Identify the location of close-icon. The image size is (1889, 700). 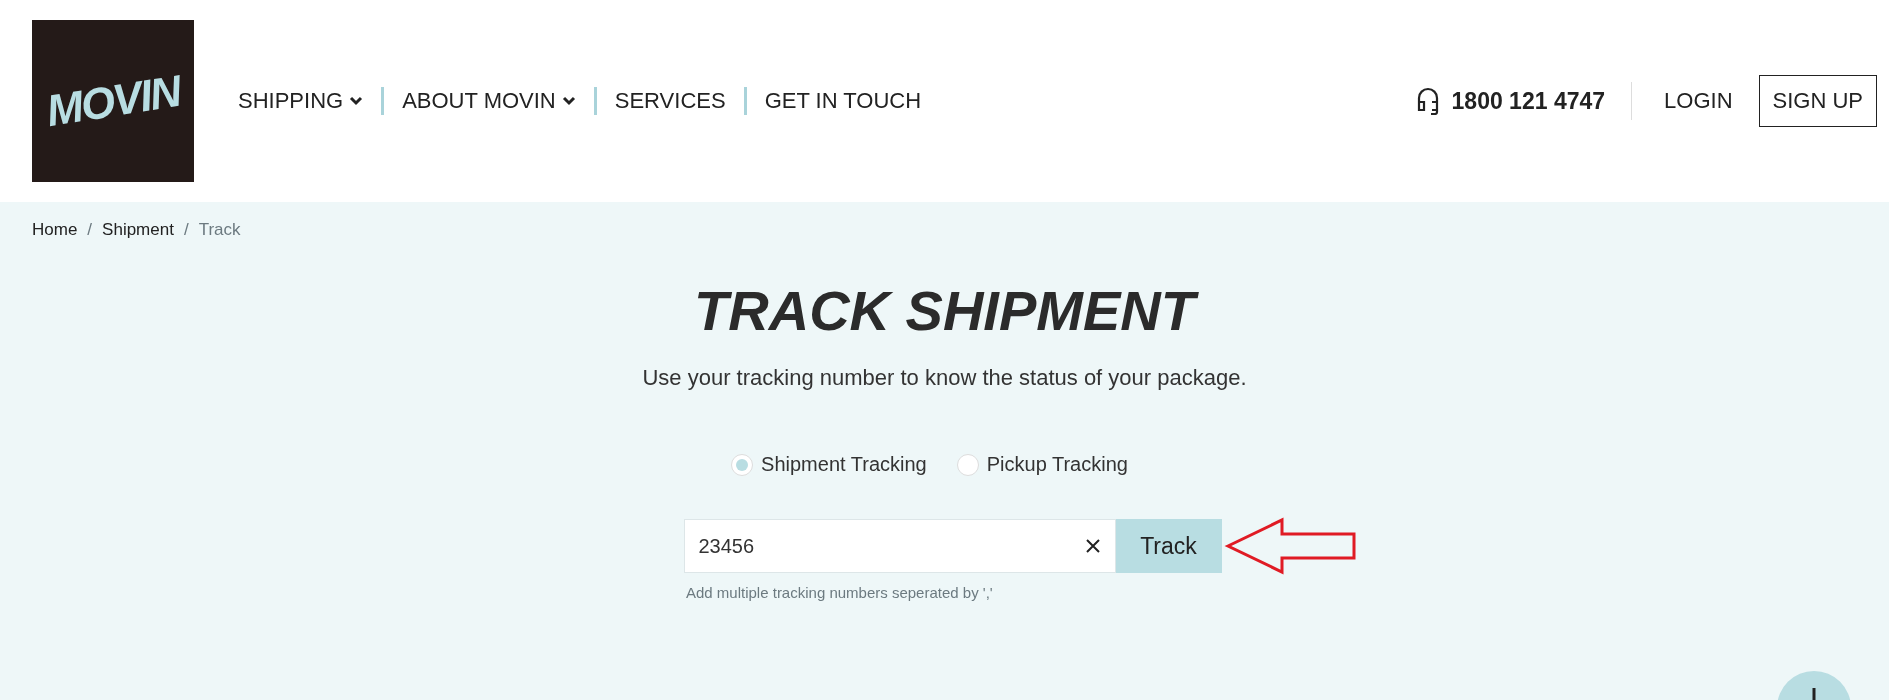
(1092, 546).